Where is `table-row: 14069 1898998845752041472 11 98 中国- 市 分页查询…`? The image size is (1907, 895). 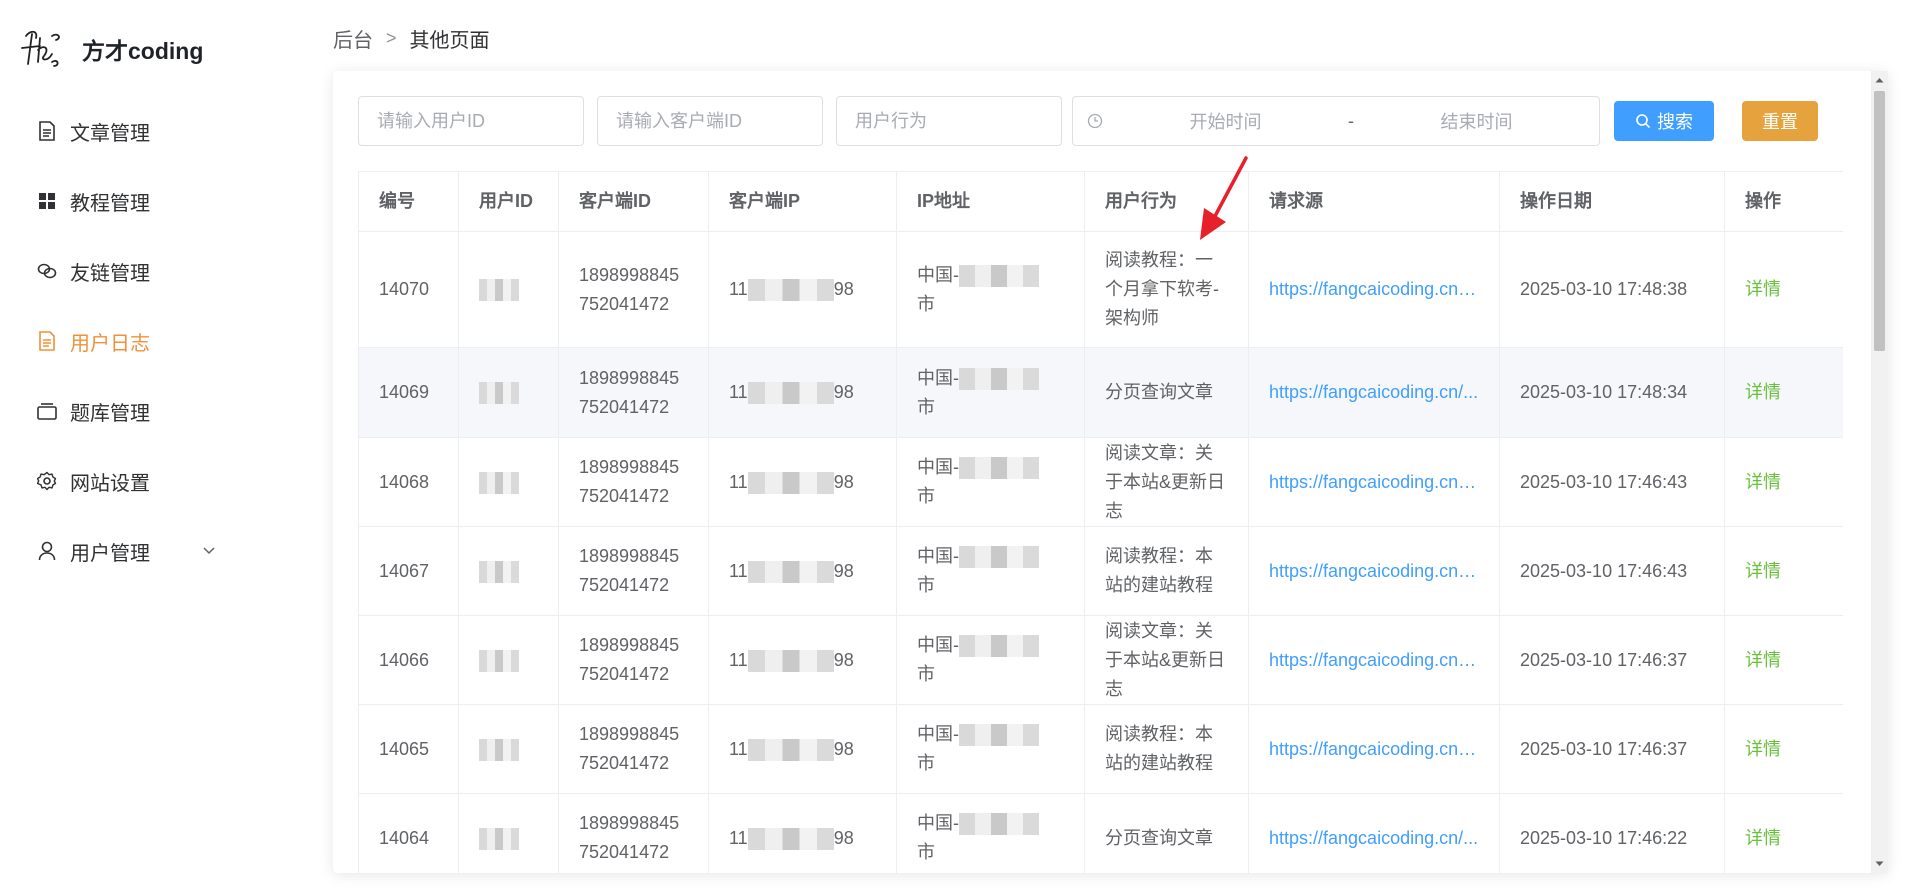 table-row: 14069 1898998845752041472 11 98 中国- 市 分页查询… is located at coordinates (1100, 392).